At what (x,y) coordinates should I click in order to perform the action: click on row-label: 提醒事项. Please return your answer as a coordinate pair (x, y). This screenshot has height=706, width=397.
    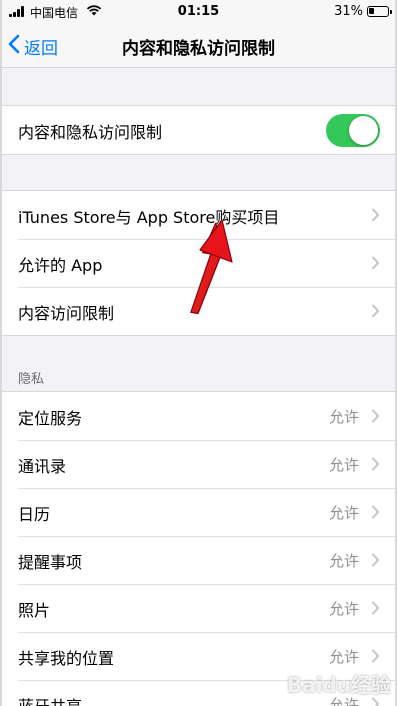
    Looking at the image, I should click on (50, 562).